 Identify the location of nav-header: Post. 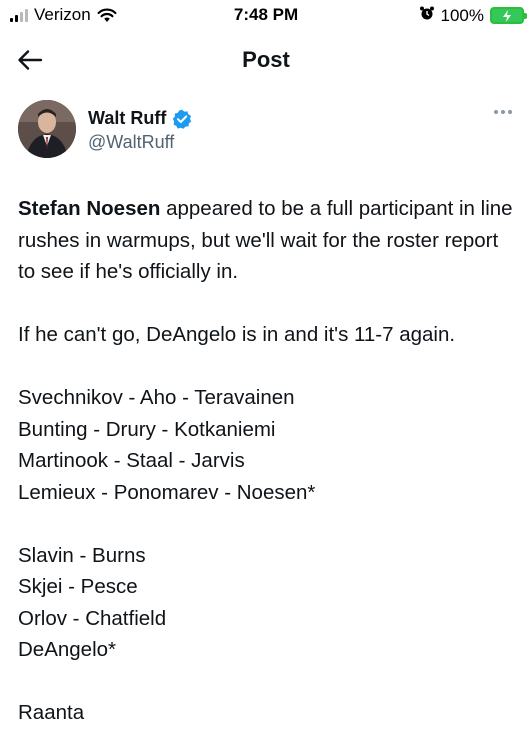
(266, 60).